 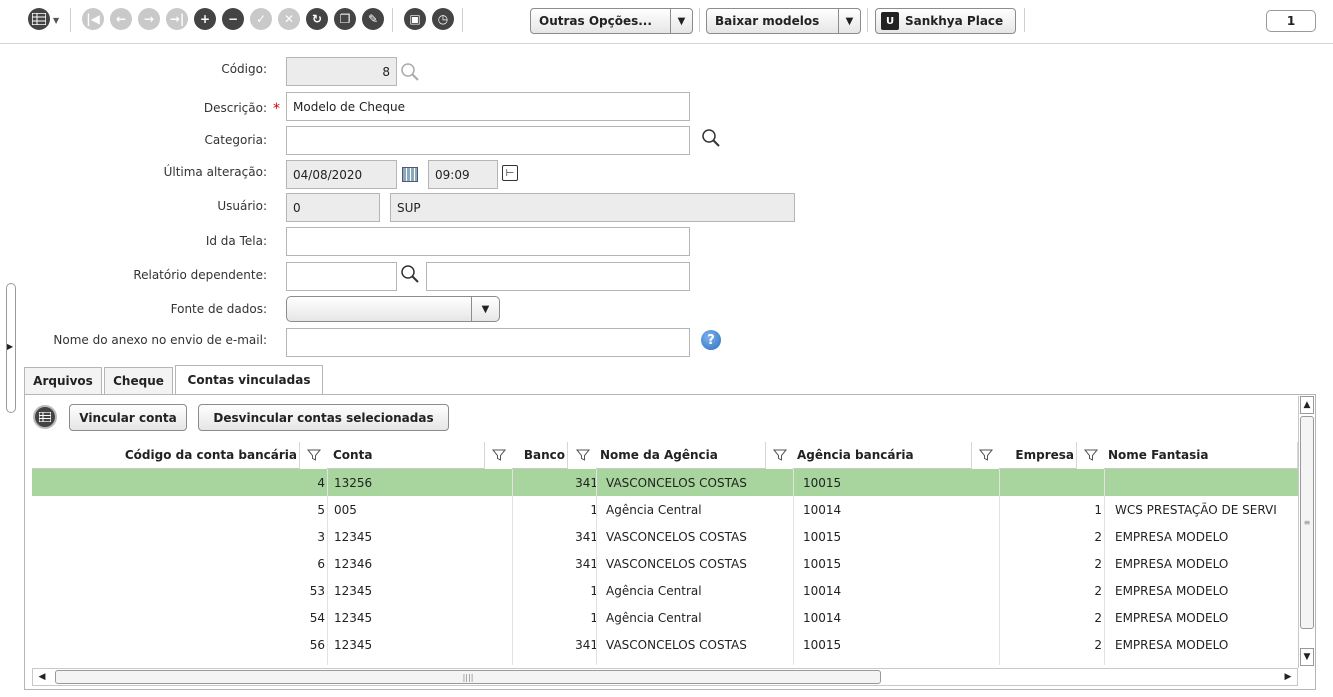 What do you see at coordinates (236, 241) in the screenshot?
I see `id-tela-label: Id da Tela:` at bounding box center [236, 241].